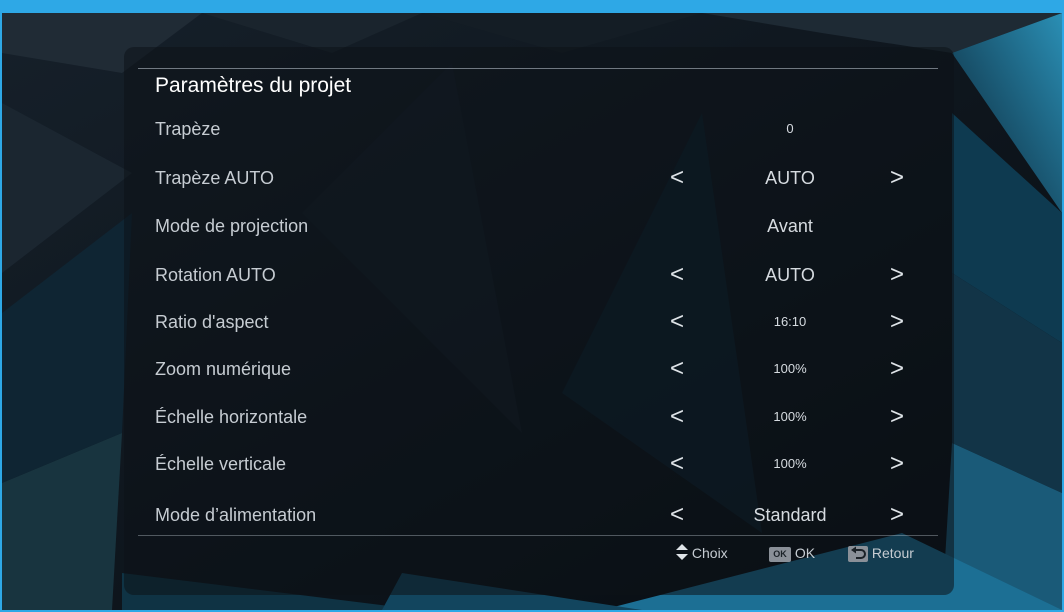 Image resolution: width=1064 pixels, height=612 pixels. I want to click on hint-ok-label: OK, so click(805, 553).